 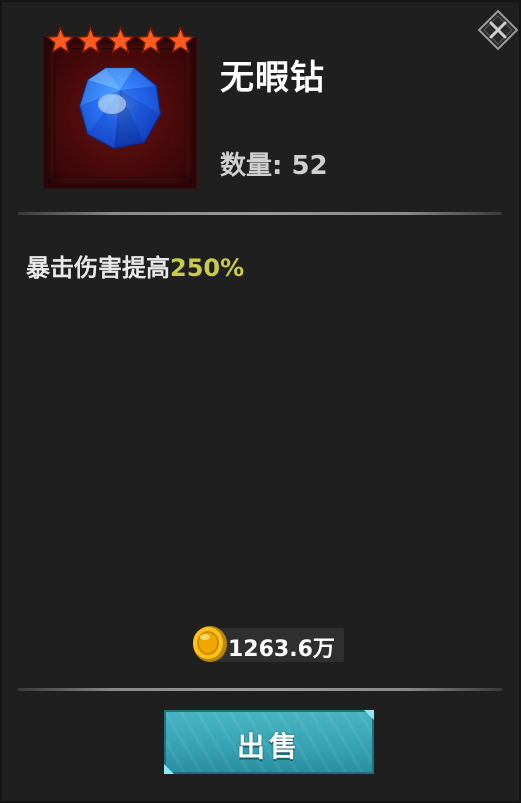 What do you see at coordinates (98, 268) in the screenshot?
I see `description-text: 暴击伤害提高` at bounding box center [98, 268].